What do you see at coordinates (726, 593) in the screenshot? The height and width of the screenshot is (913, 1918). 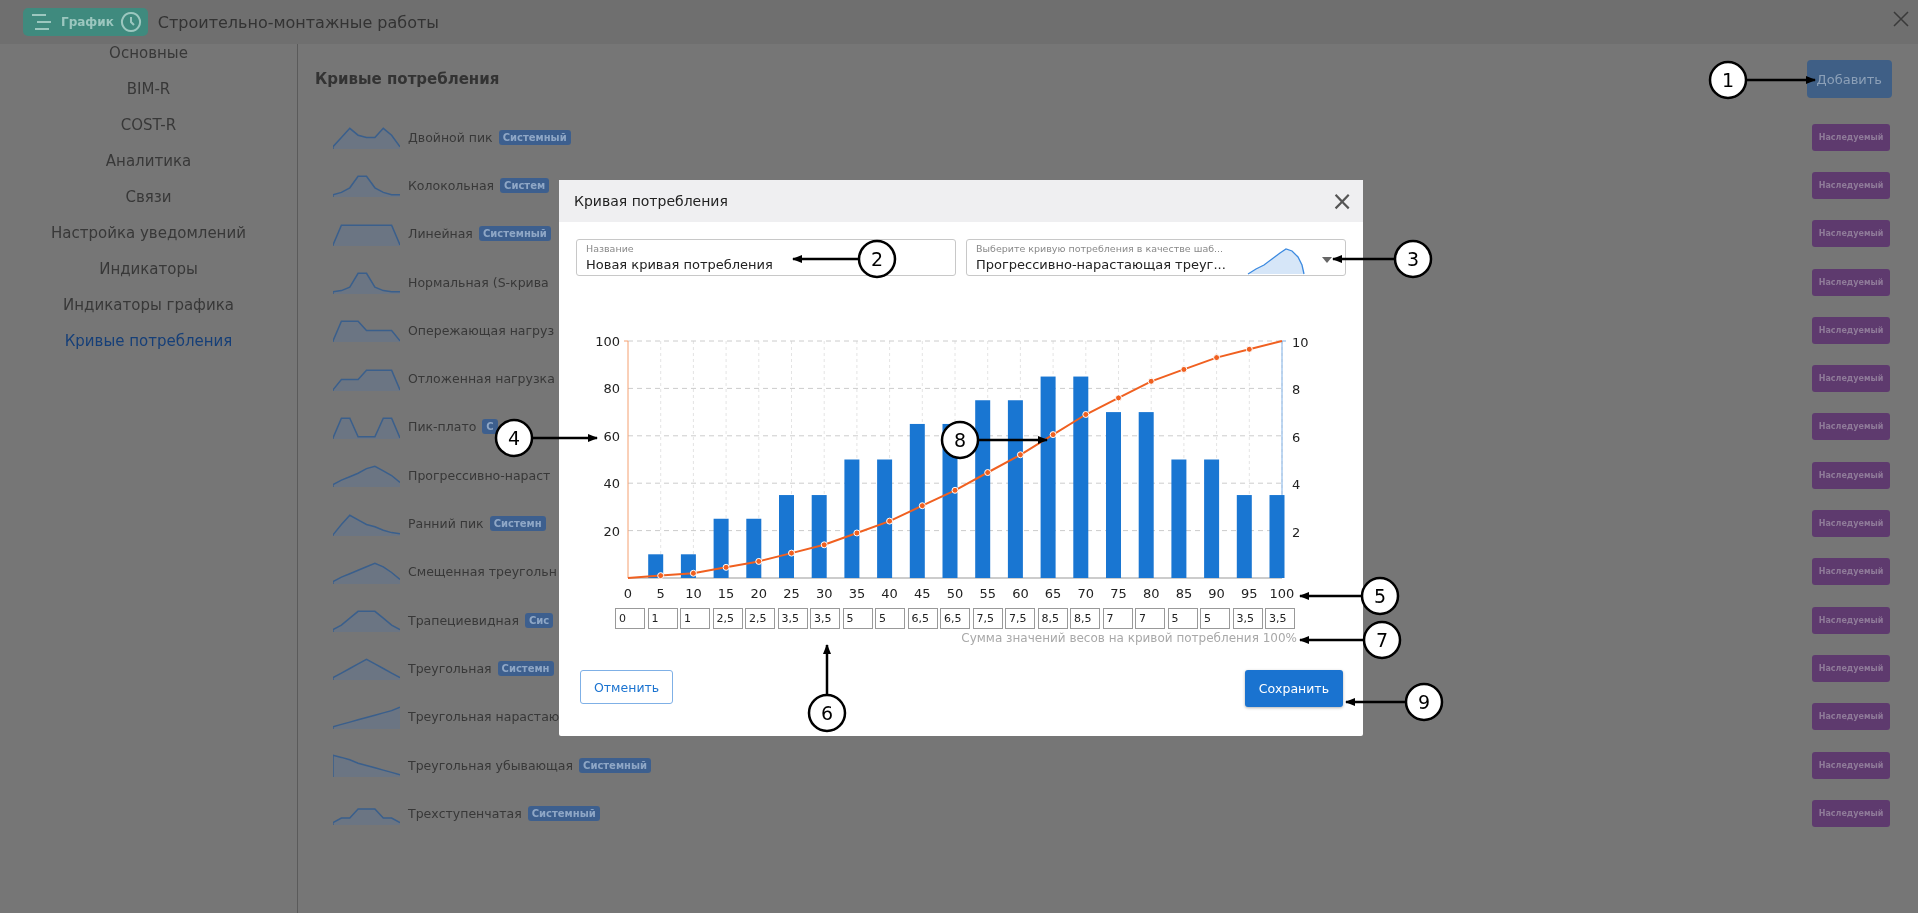 I see `axis-tick-label: 15` at bounding box center [726, 593].